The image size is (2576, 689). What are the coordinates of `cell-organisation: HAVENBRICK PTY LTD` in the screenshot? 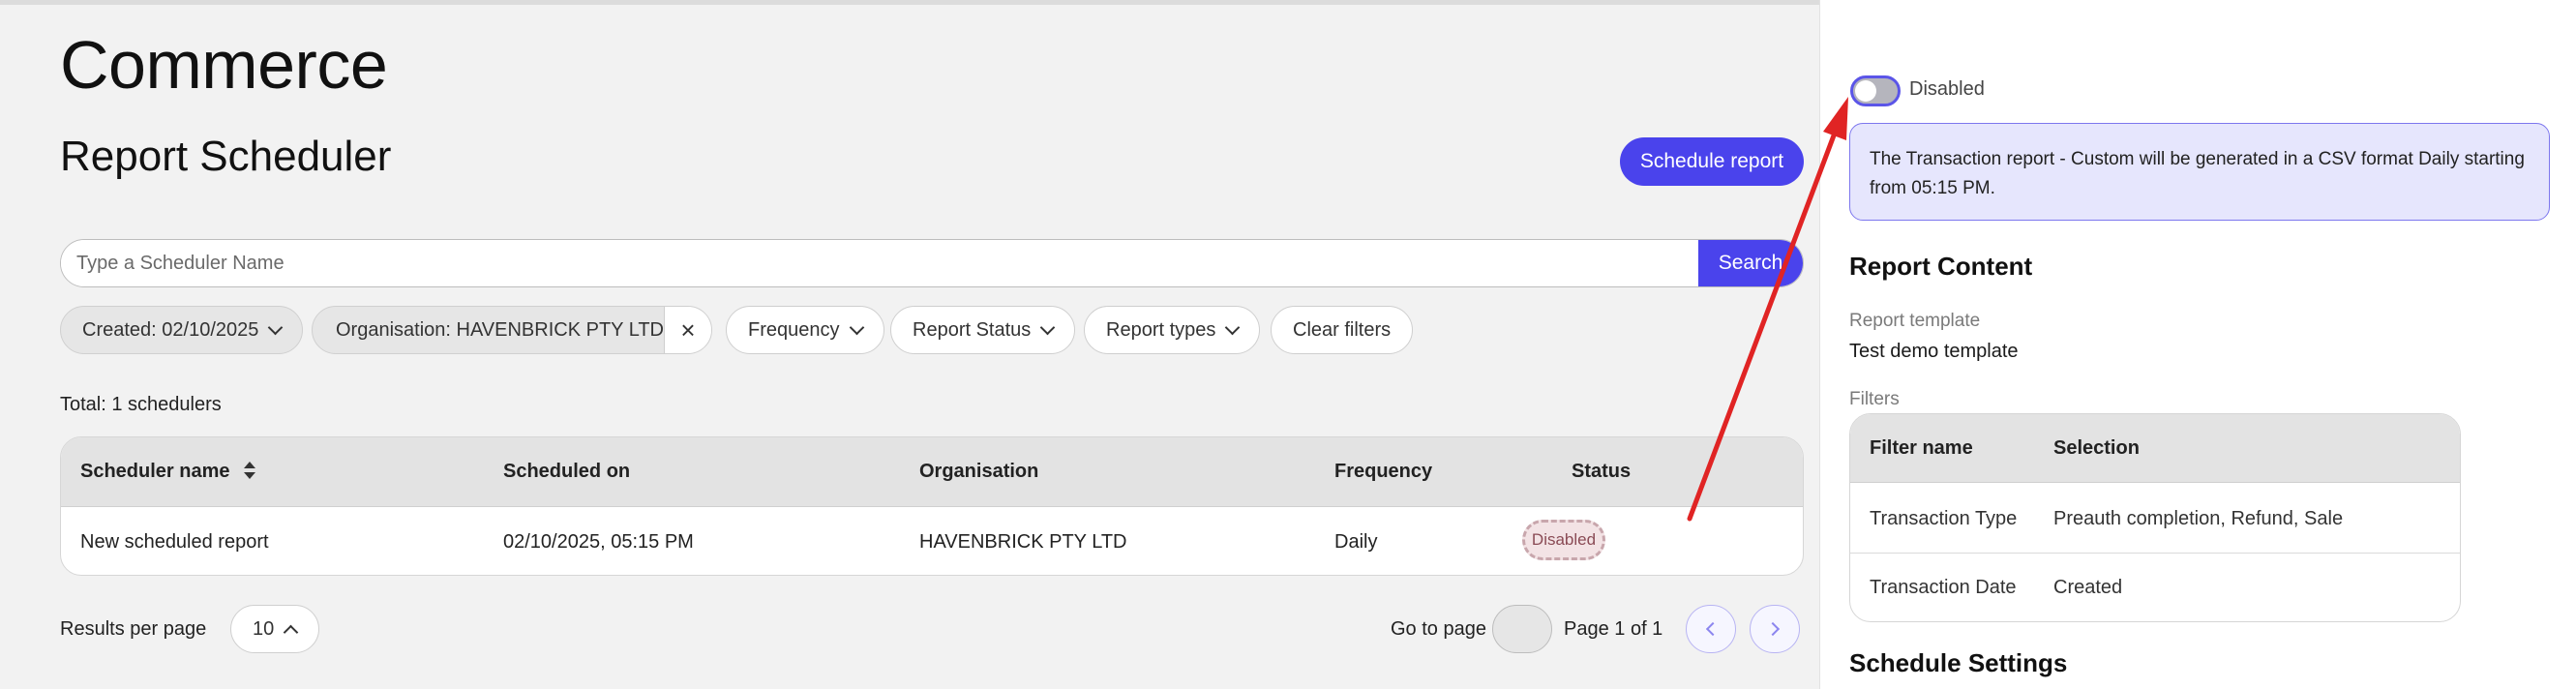 It's located at (1023, 542).